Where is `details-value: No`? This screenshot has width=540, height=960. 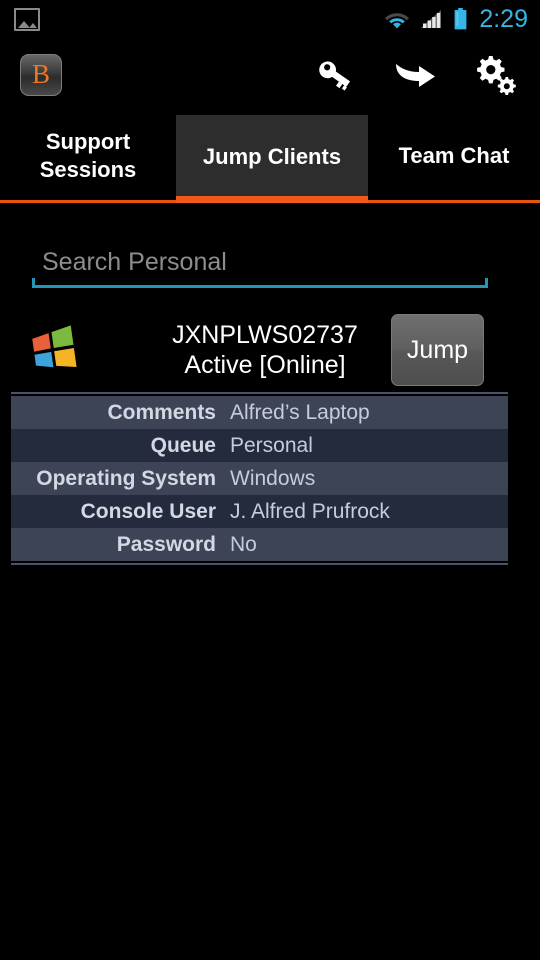 details-value: No is located at coordinates (243, 544).